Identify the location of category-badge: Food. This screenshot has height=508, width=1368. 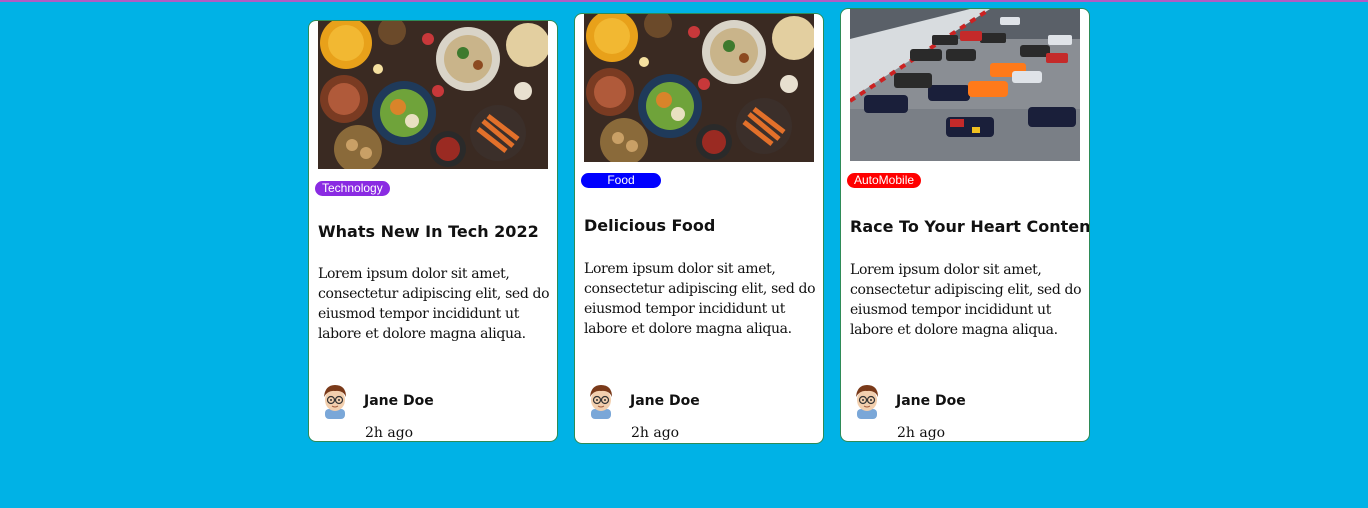
(621, 180).